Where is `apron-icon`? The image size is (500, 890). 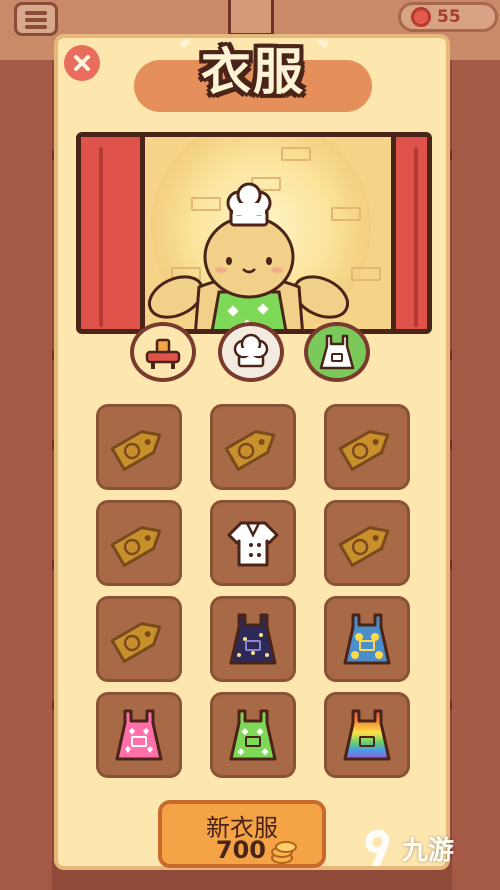
apron-icon is located at coordinates (337, 352).